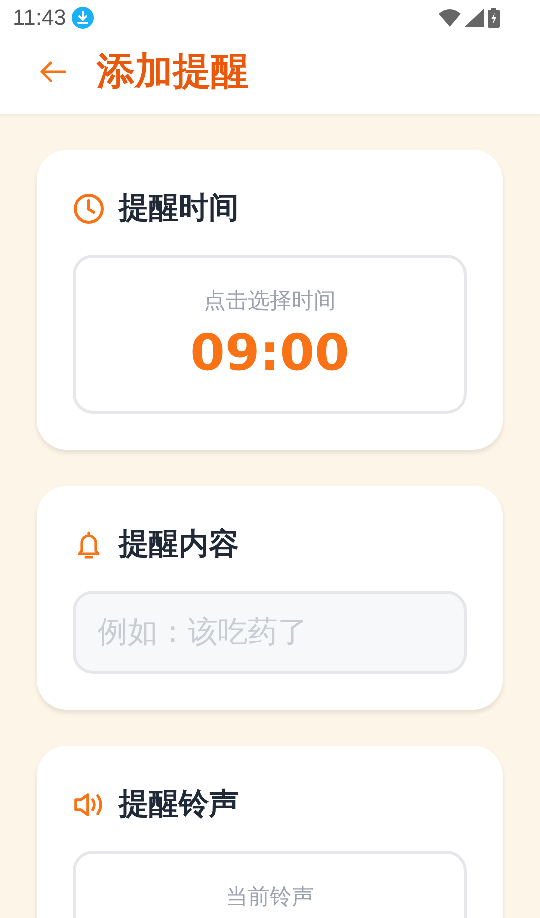 This screenshot has width=540, height=918. What do you see at coordinates (179, 805) in the screenshot?
I see `section-title: 提醒铃声` at bounding box center [179, 805].